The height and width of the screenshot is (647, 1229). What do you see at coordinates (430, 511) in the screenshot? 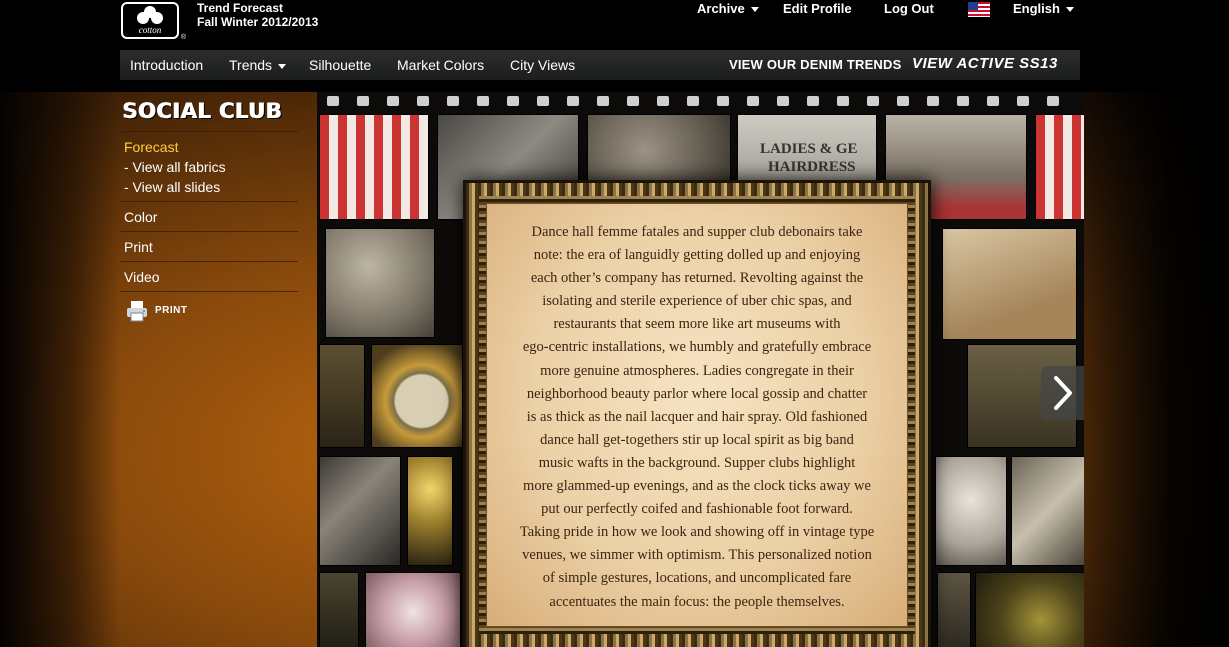
I see `photo-wall-lamp` at bounding box center [430, 511].